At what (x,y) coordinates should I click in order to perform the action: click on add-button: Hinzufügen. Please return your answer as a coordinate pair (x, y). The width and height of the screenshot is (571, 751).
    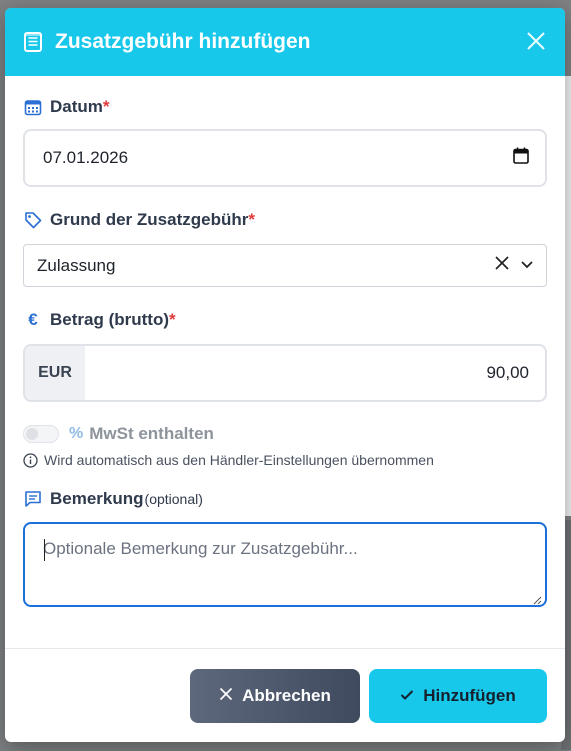
    Looking at the image, I should click on (458, 695).